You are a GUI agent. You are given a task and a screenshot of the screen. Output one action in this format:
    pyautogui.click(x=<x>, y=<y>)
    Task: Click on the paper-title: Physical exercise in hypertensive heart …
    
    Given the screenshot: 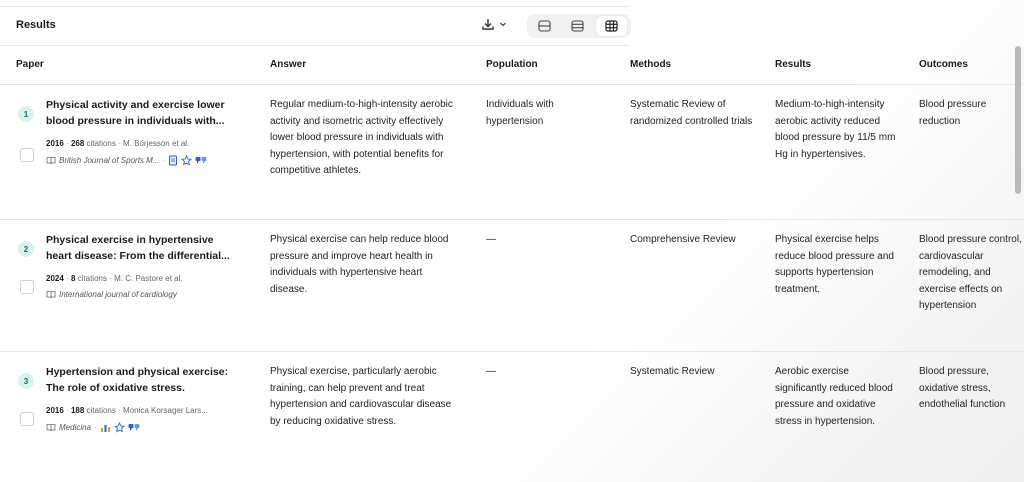 What is the action you would take?
    pyautogui.click(x=146, y=248)
    